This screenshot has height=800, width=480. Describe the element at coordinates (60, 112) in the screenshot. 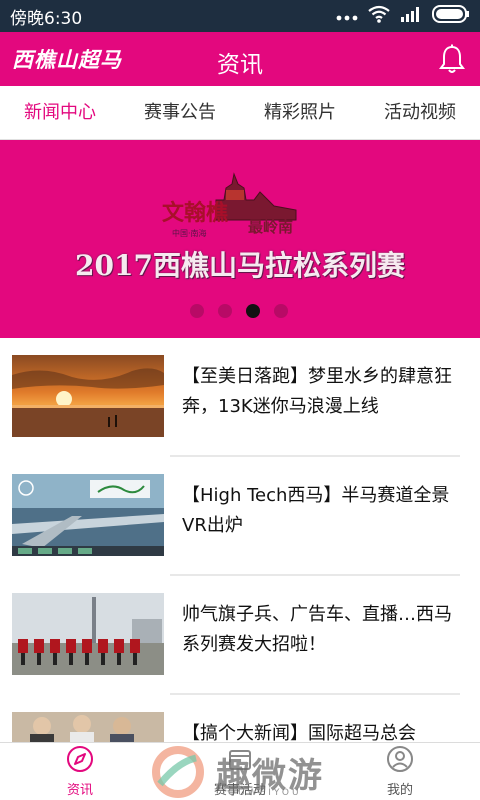

I see `tab-news-center: 新闻中心` at that location.